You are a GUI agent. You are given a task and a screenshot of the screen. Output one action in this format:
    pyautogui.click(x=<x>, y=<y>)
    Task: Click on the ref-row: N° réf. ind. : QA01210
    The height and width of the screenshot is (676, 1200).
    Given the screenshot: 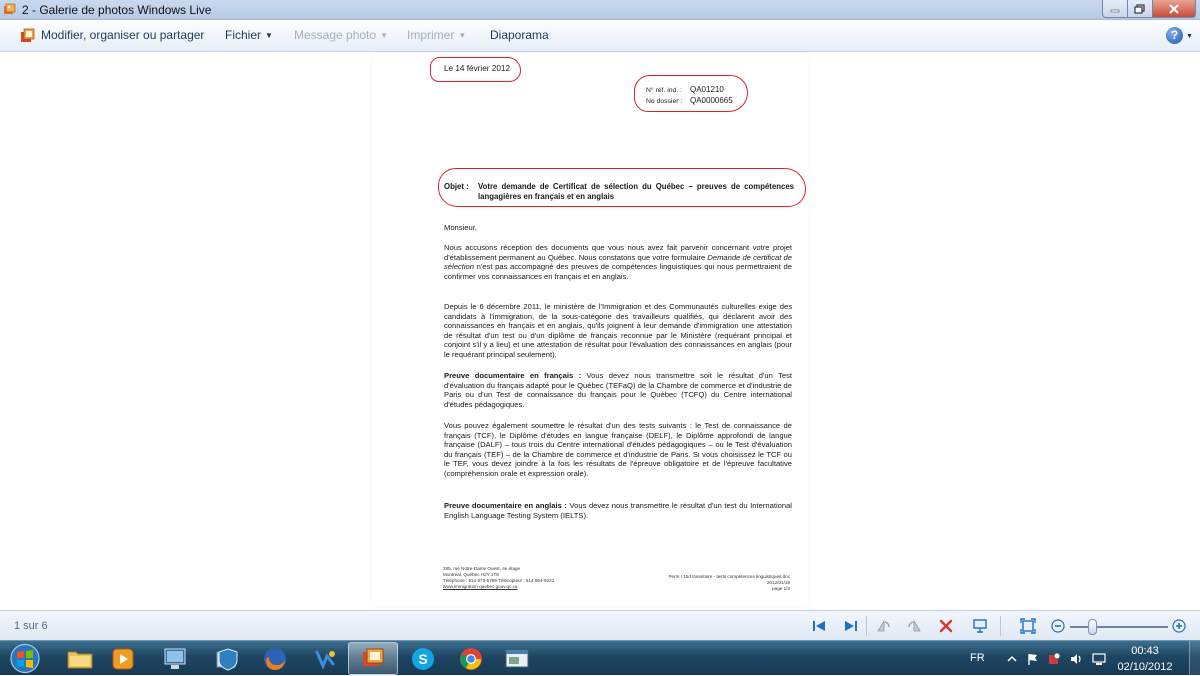 What is the action you would take?
    pyautogui.click(x=689, y=90)
    